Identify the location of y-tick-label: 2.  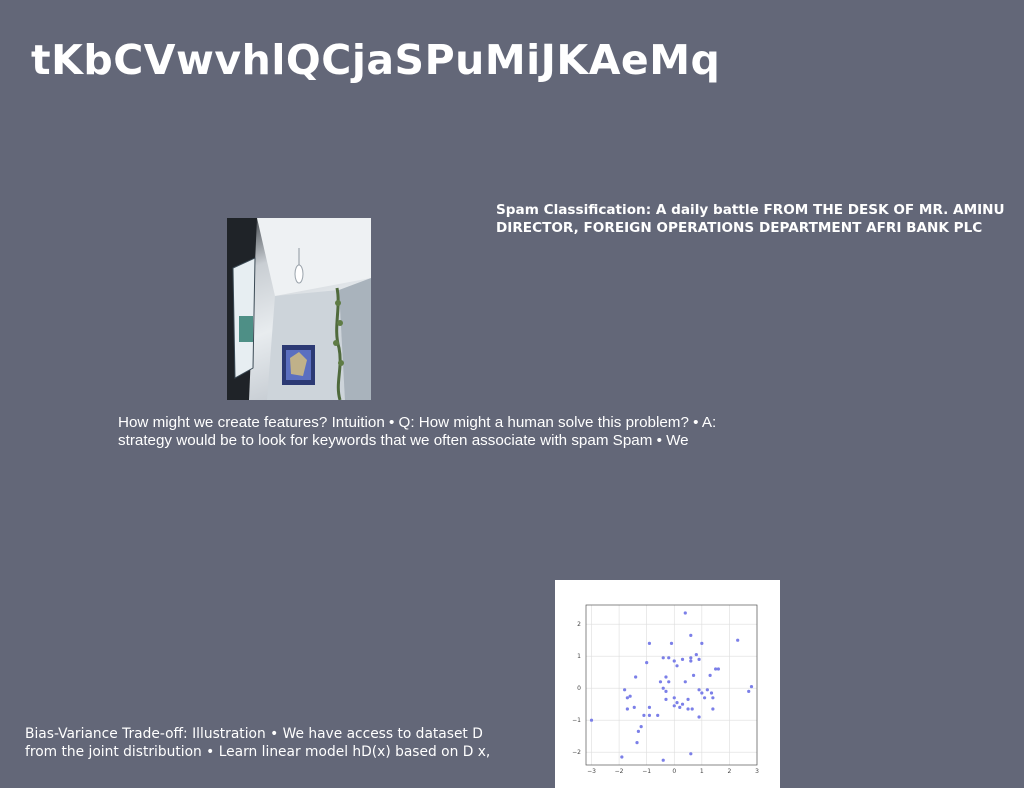
(579, 624).